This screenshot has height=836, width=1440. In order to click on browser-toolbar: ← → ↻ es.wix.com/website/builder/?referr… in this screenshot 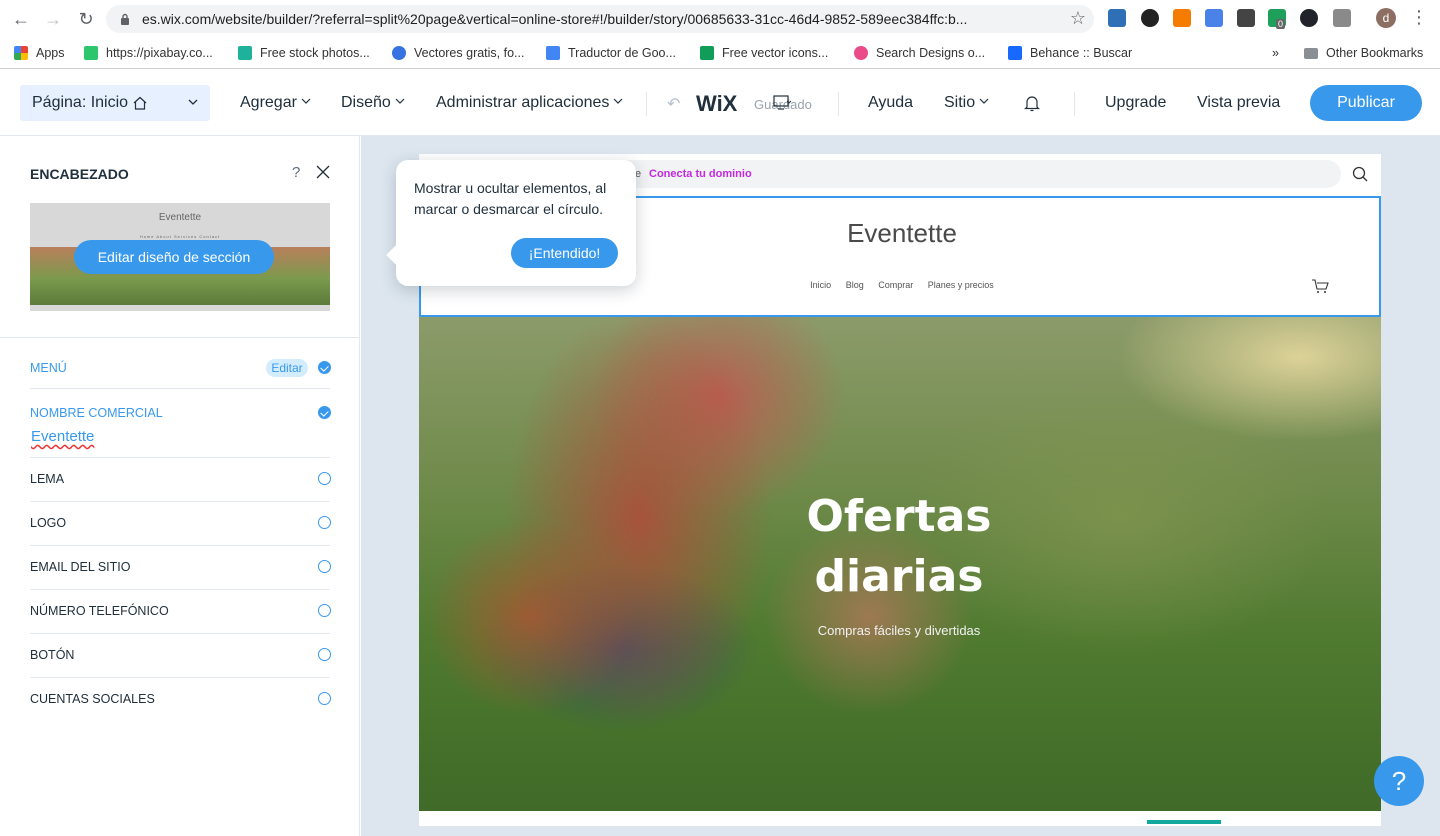, I will do `click(720, 19)`.